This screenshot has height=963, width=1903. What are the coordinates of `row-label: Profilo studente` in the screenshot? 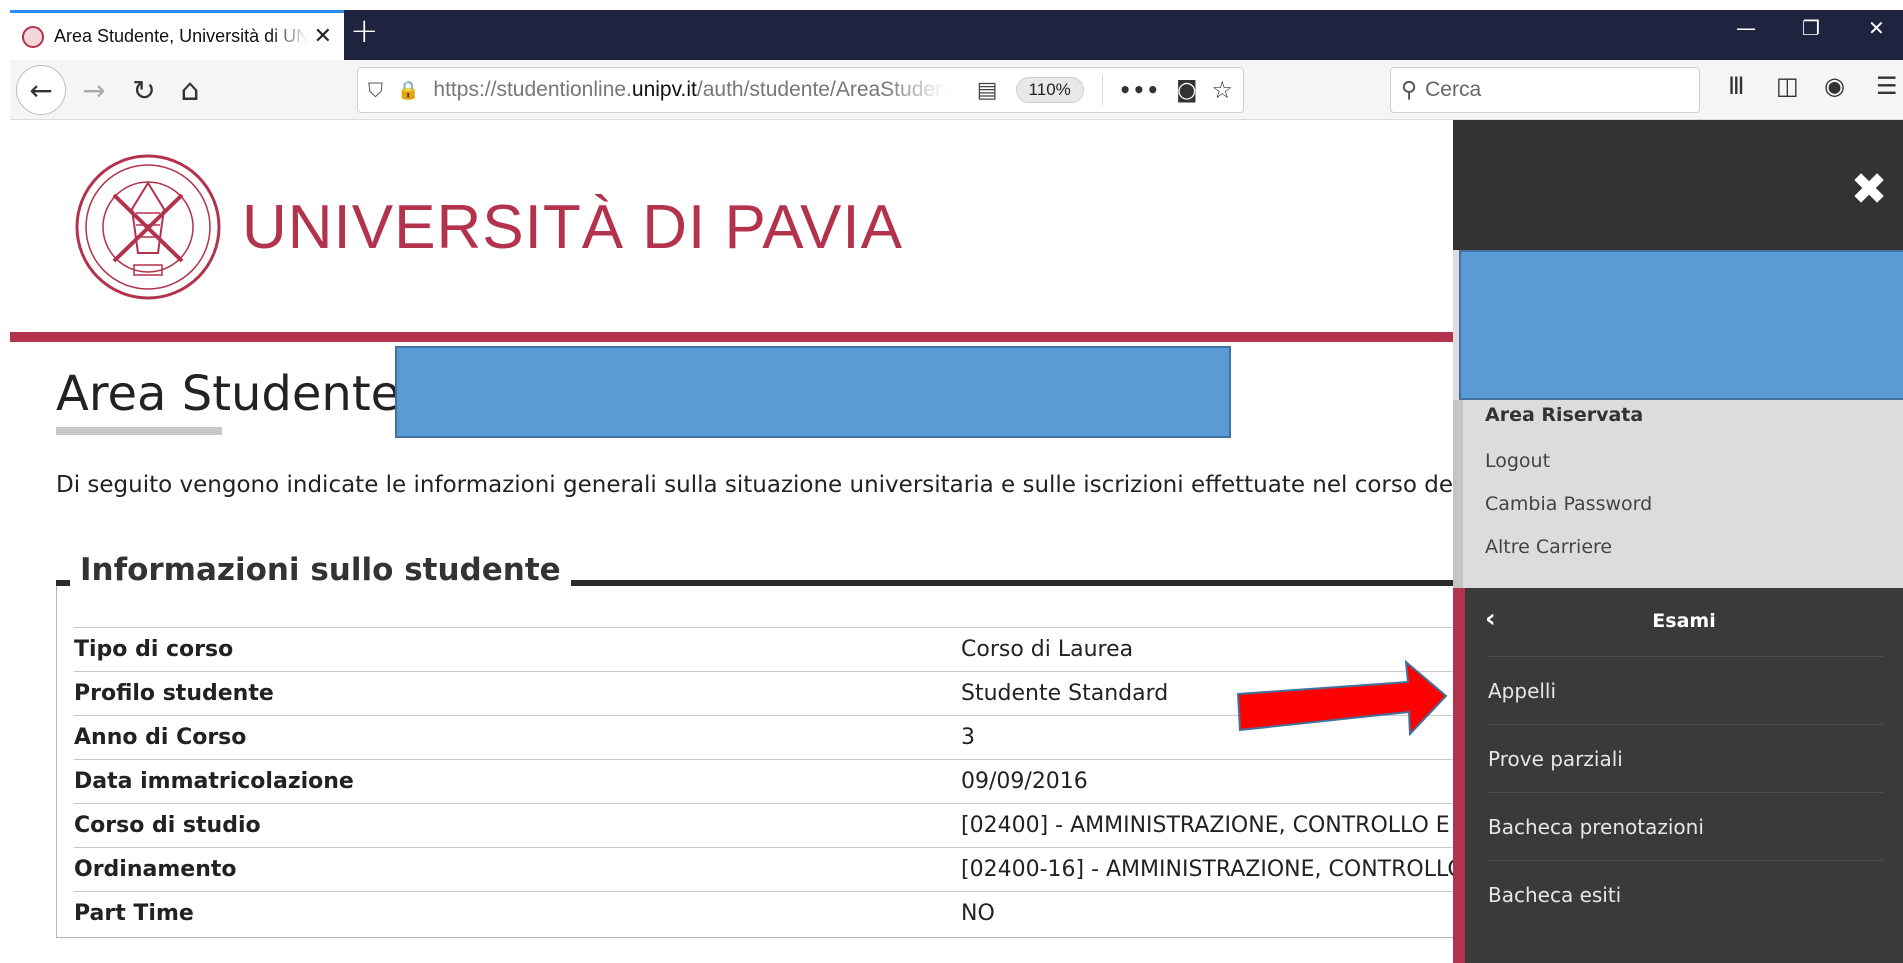 It's located at (517, 693).